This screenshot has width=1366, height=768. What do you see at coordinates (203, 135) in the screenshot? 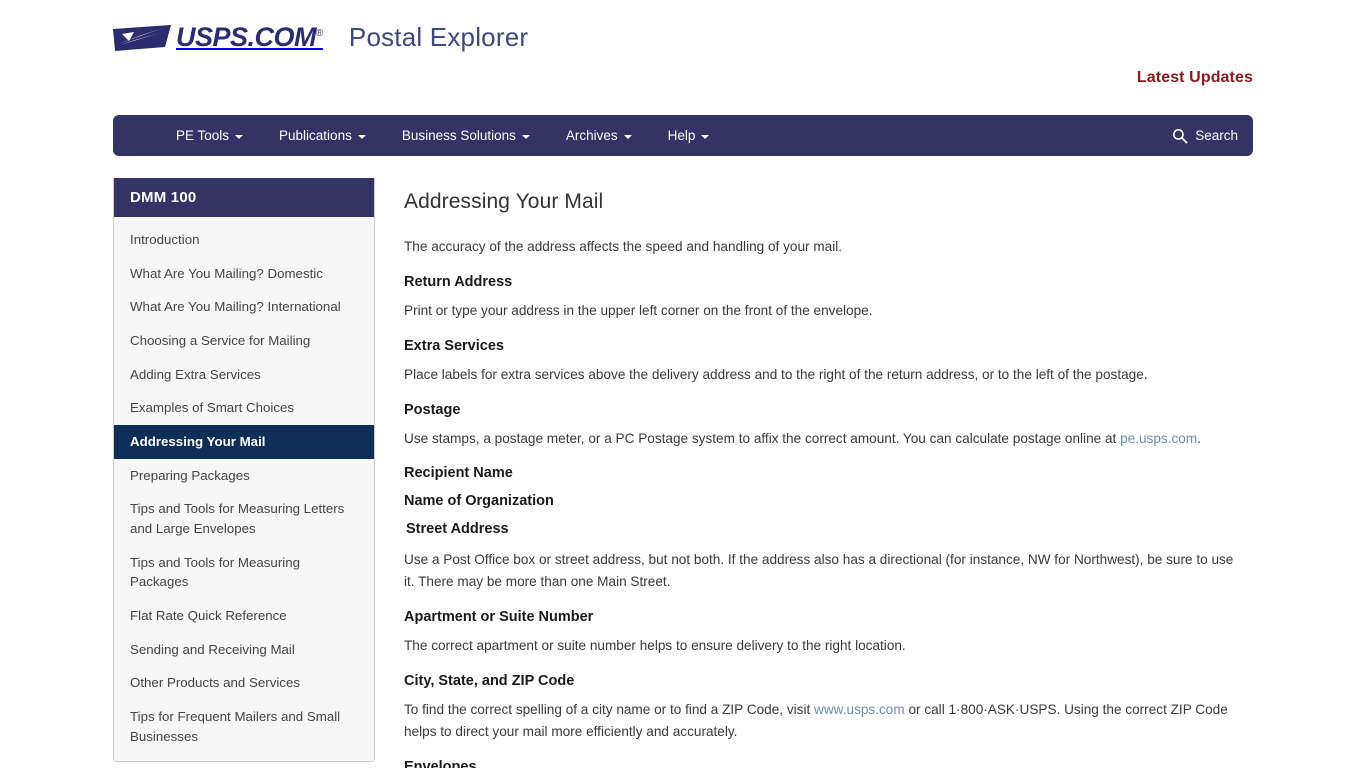
I see `nav-item-label: PE Tools` at bounding box center [203, 135].